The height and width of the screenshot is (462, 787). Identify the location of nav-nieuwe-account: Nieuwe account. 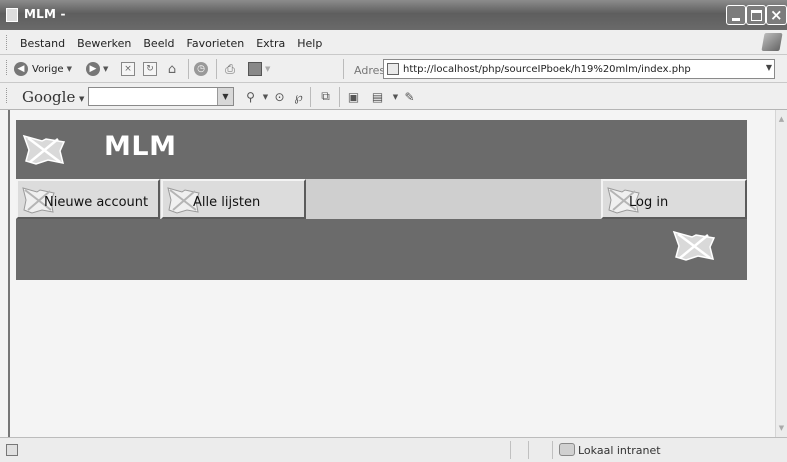
(88, 199).